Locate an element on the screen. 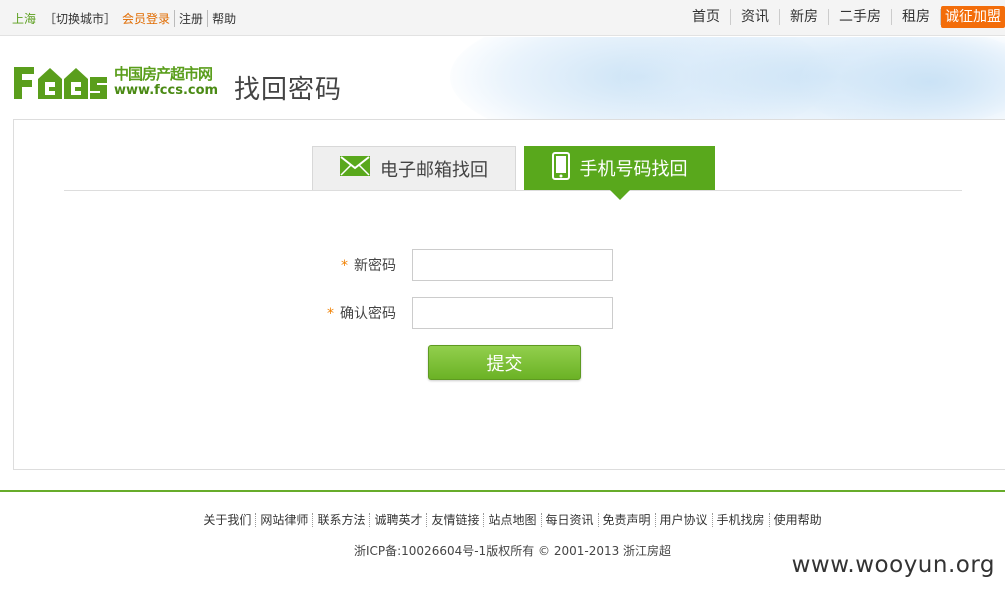 The width and height of the screenshot is (1005, 595). top-nav: 首页 资讯 新房 二手房 租房 诚征加盟 is located at coordinates (843, 17).